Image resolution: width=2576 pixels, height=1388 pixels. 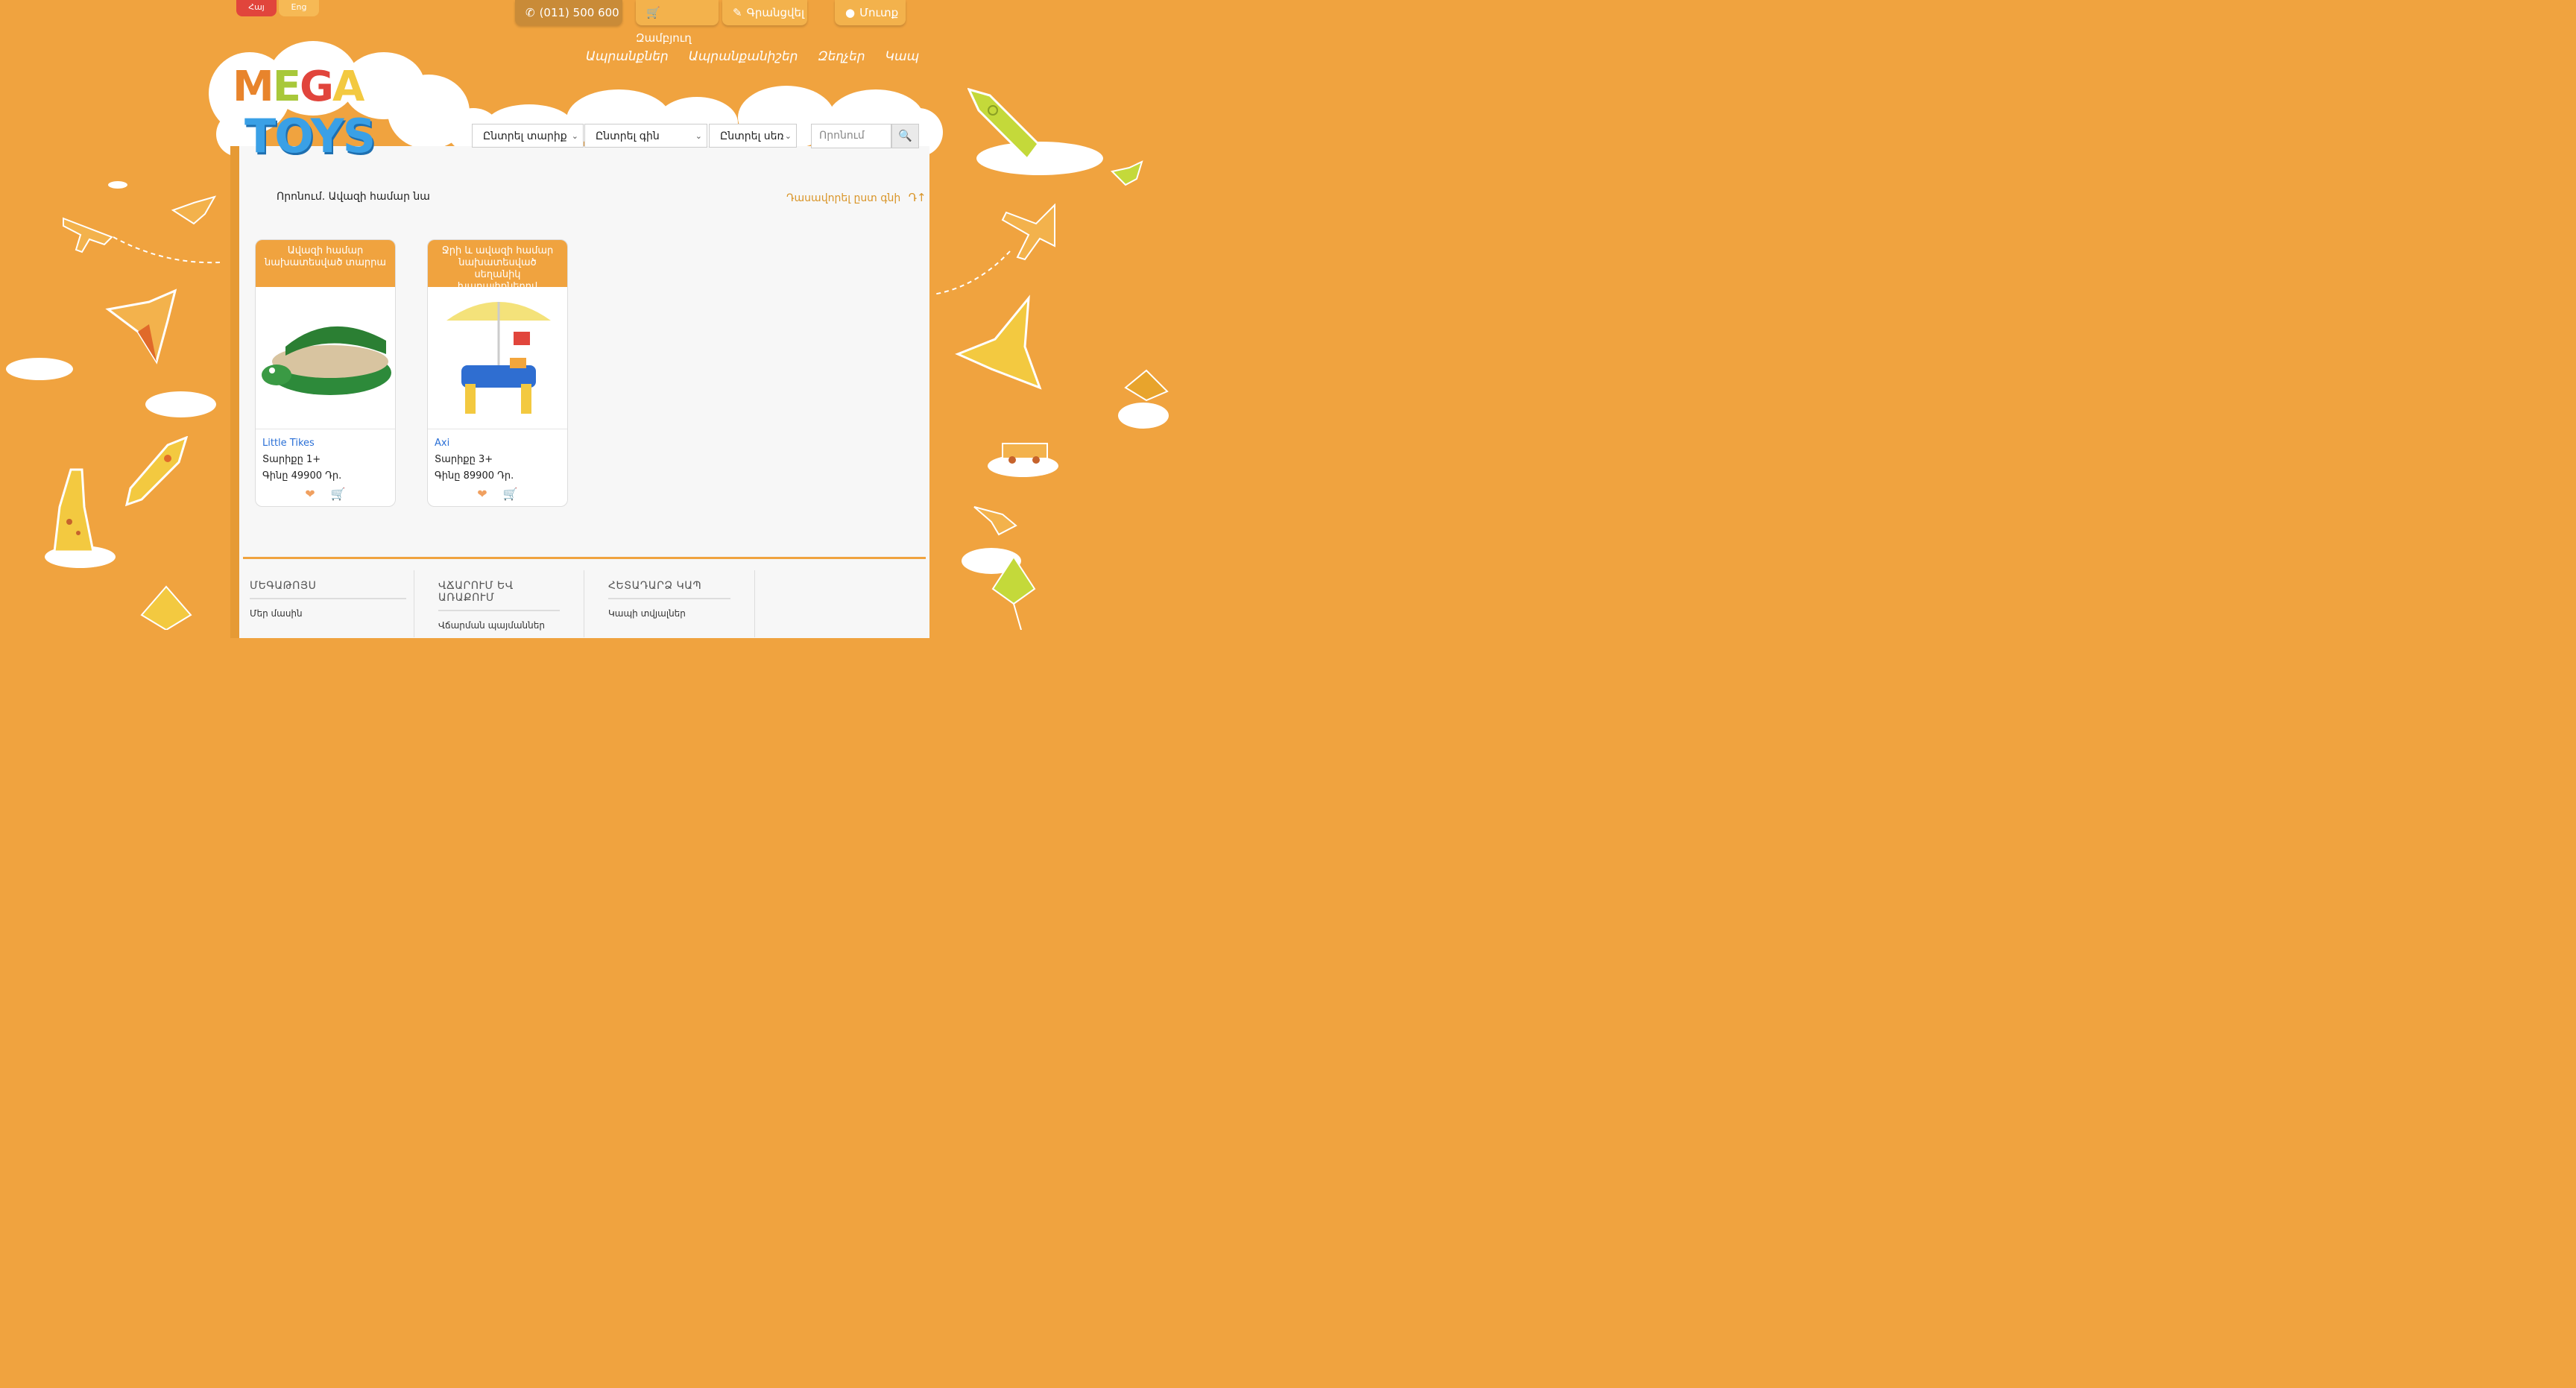 I want to click on price-select: Ընտրել գին ⌄, so click(x=645, y=136).